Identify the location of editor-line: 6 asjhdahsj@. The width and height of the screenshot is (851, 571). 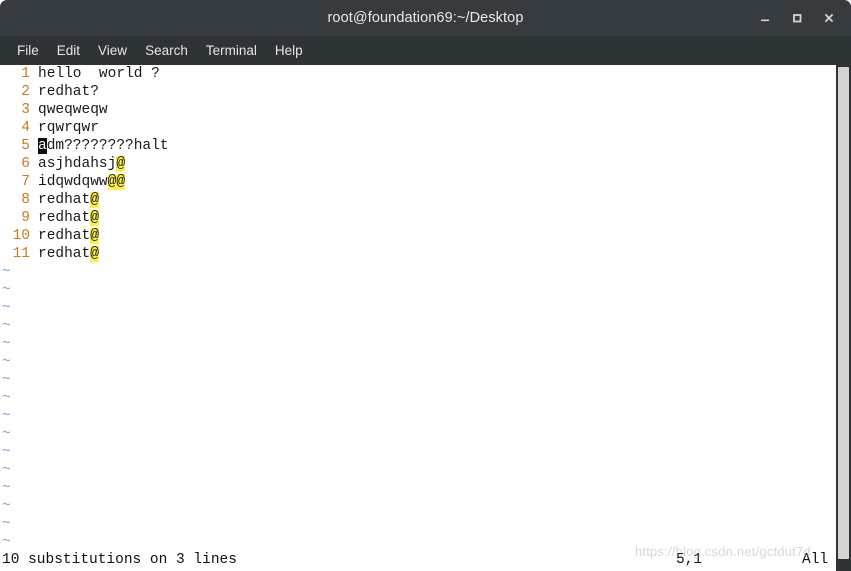
(425, 164).